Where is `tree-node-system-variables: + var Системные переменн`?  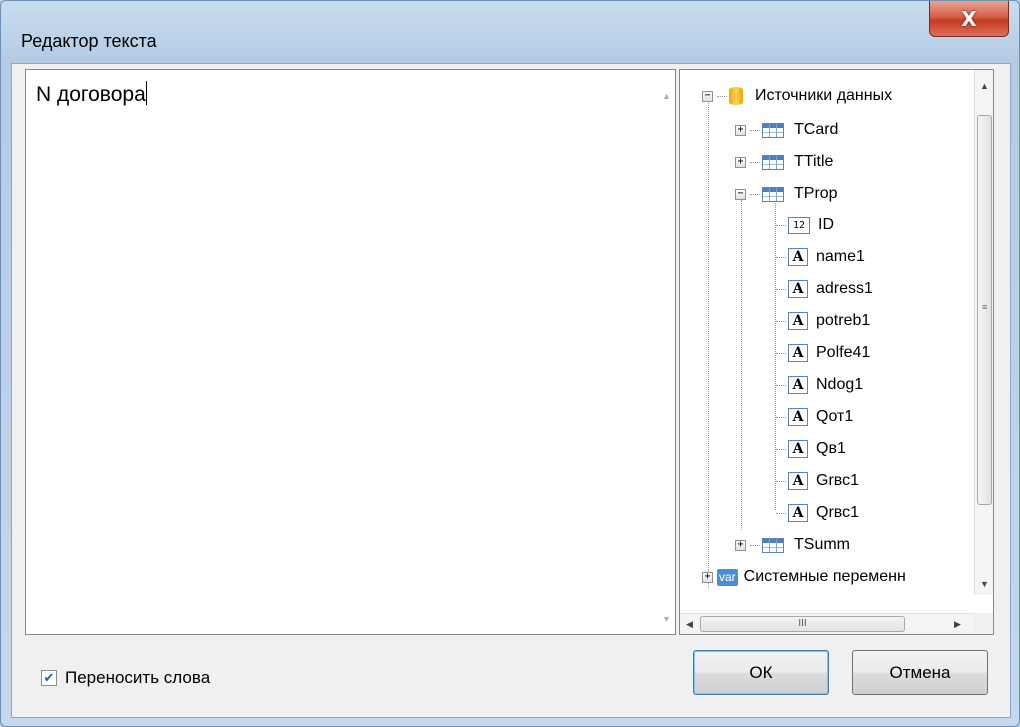 tree-node-system-variables: + var Системные переменн is located at coordinates (804, 577).